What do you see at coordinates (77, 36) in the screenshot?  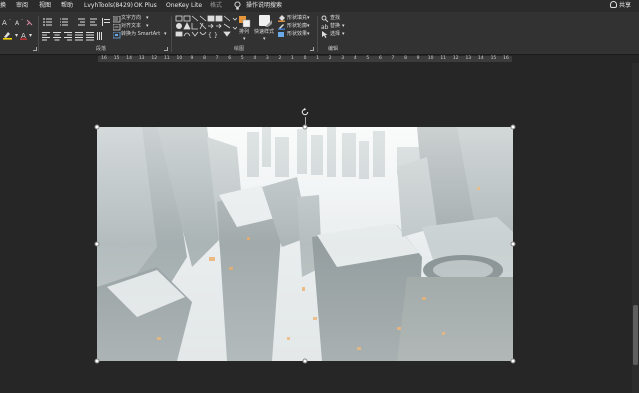 I see `alignment-buttons-icon` at bounding box center [77, 36].